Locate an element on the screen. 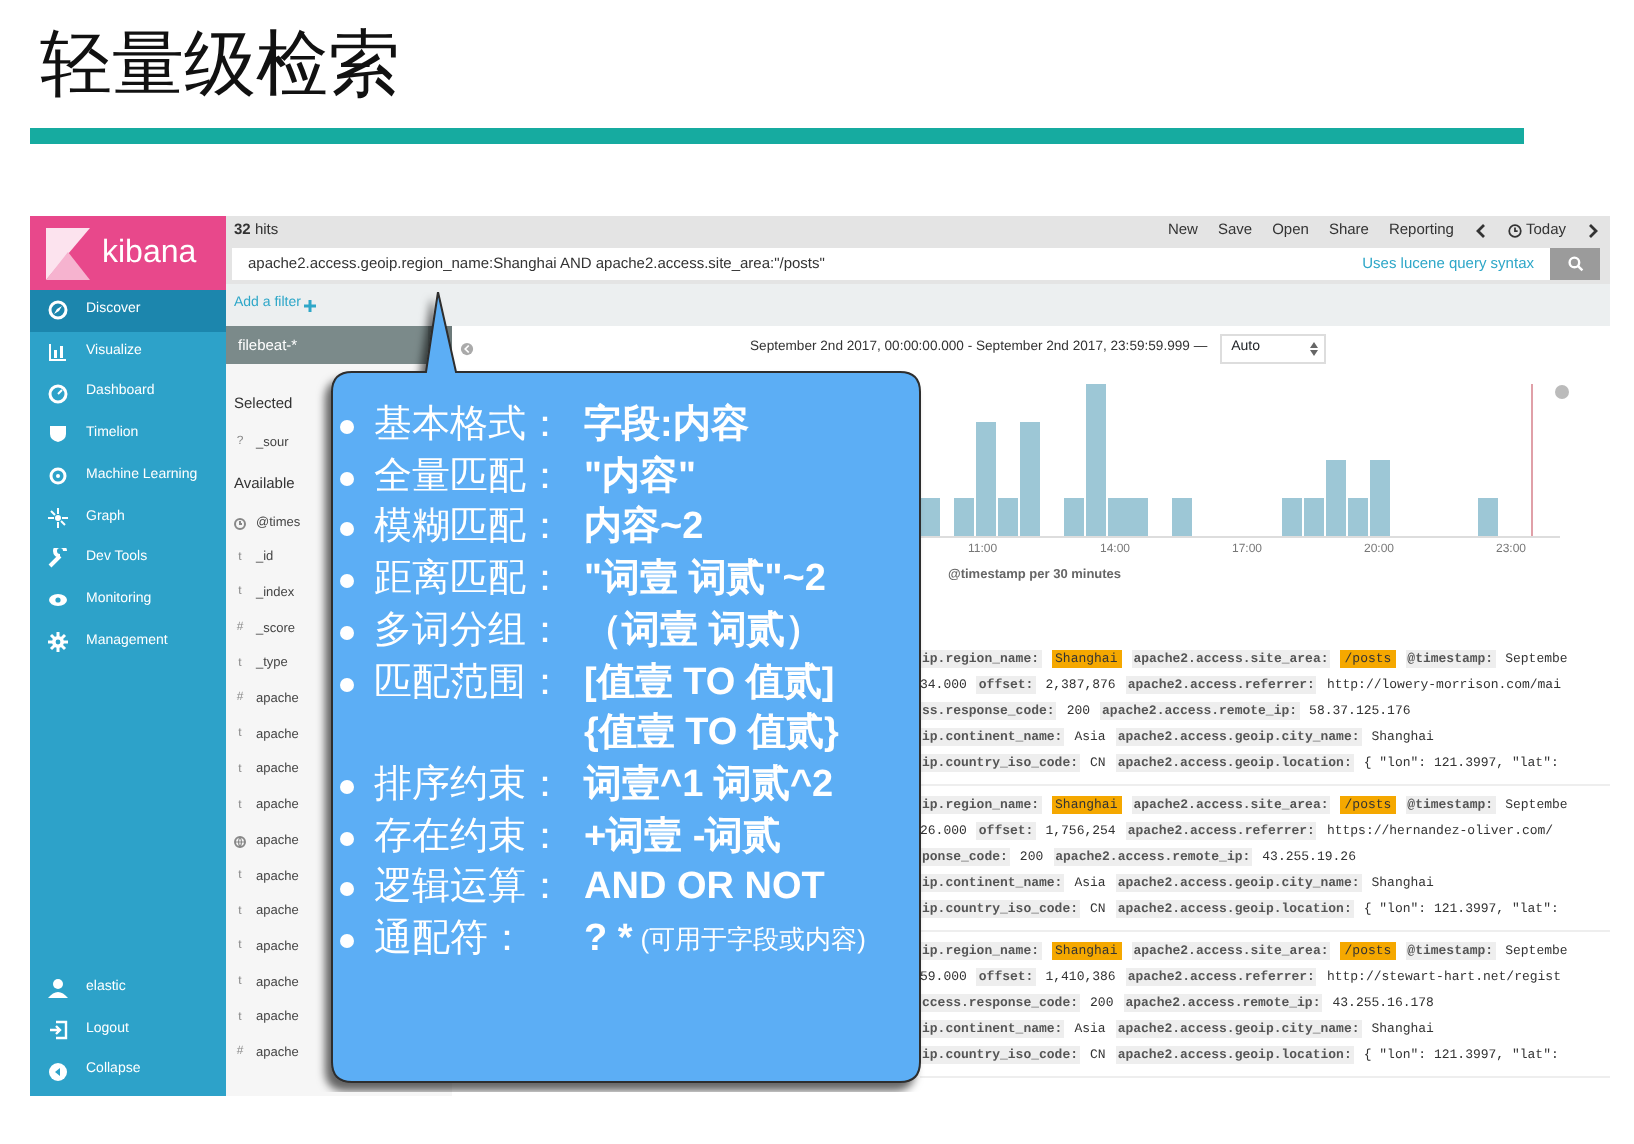 The width and height of the screenshot is (1634, 1144). plus-icon is located at coordinates (310, 305).